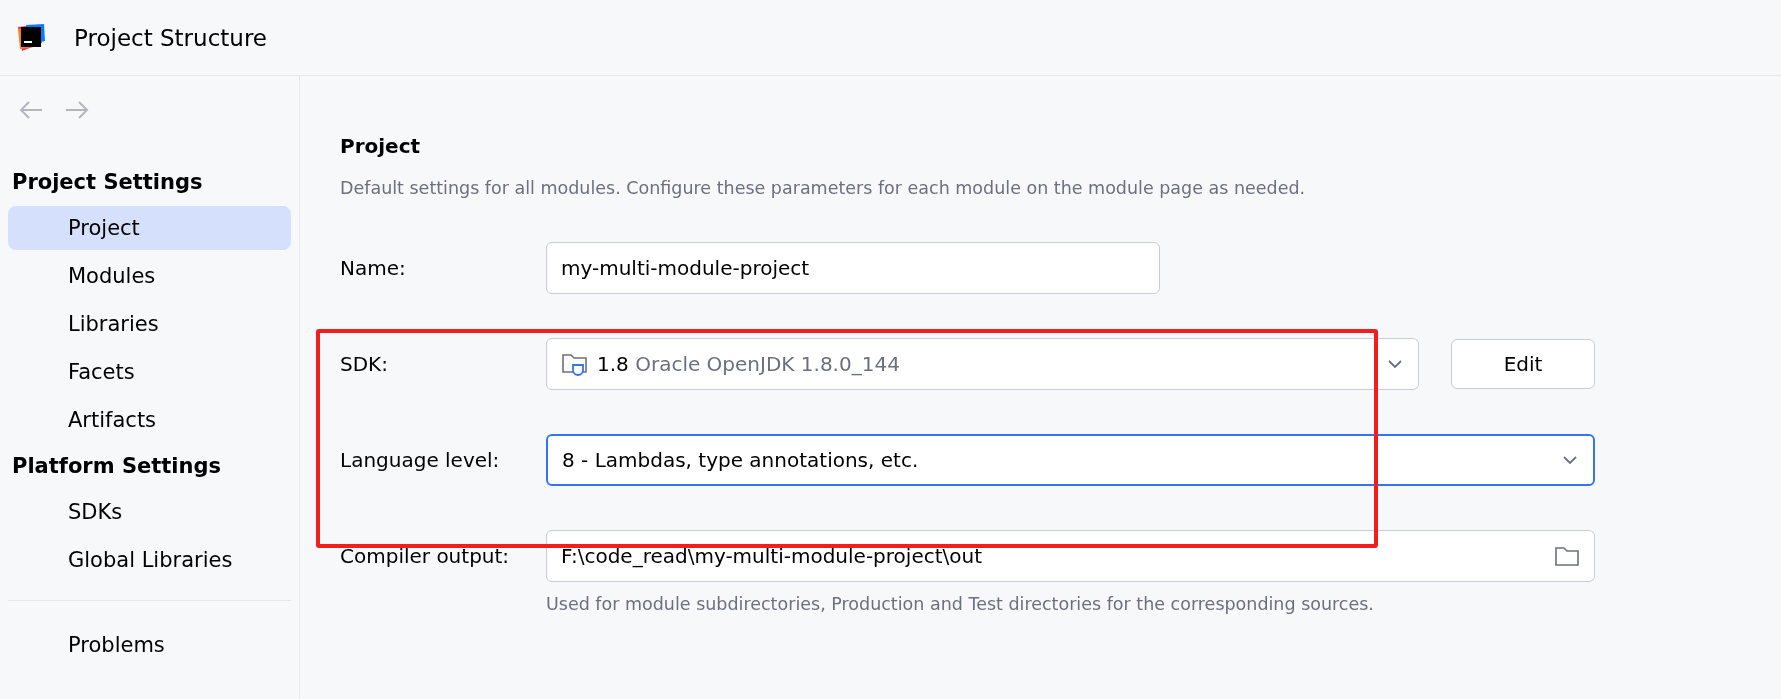 This screenshot has height=699, width=1781. Describe the element at coordinates (982, 364) in the screenshot. I see `sdk-dropdown: 1.8 Oracle OpenJDK 1.8.0_144` at that location.